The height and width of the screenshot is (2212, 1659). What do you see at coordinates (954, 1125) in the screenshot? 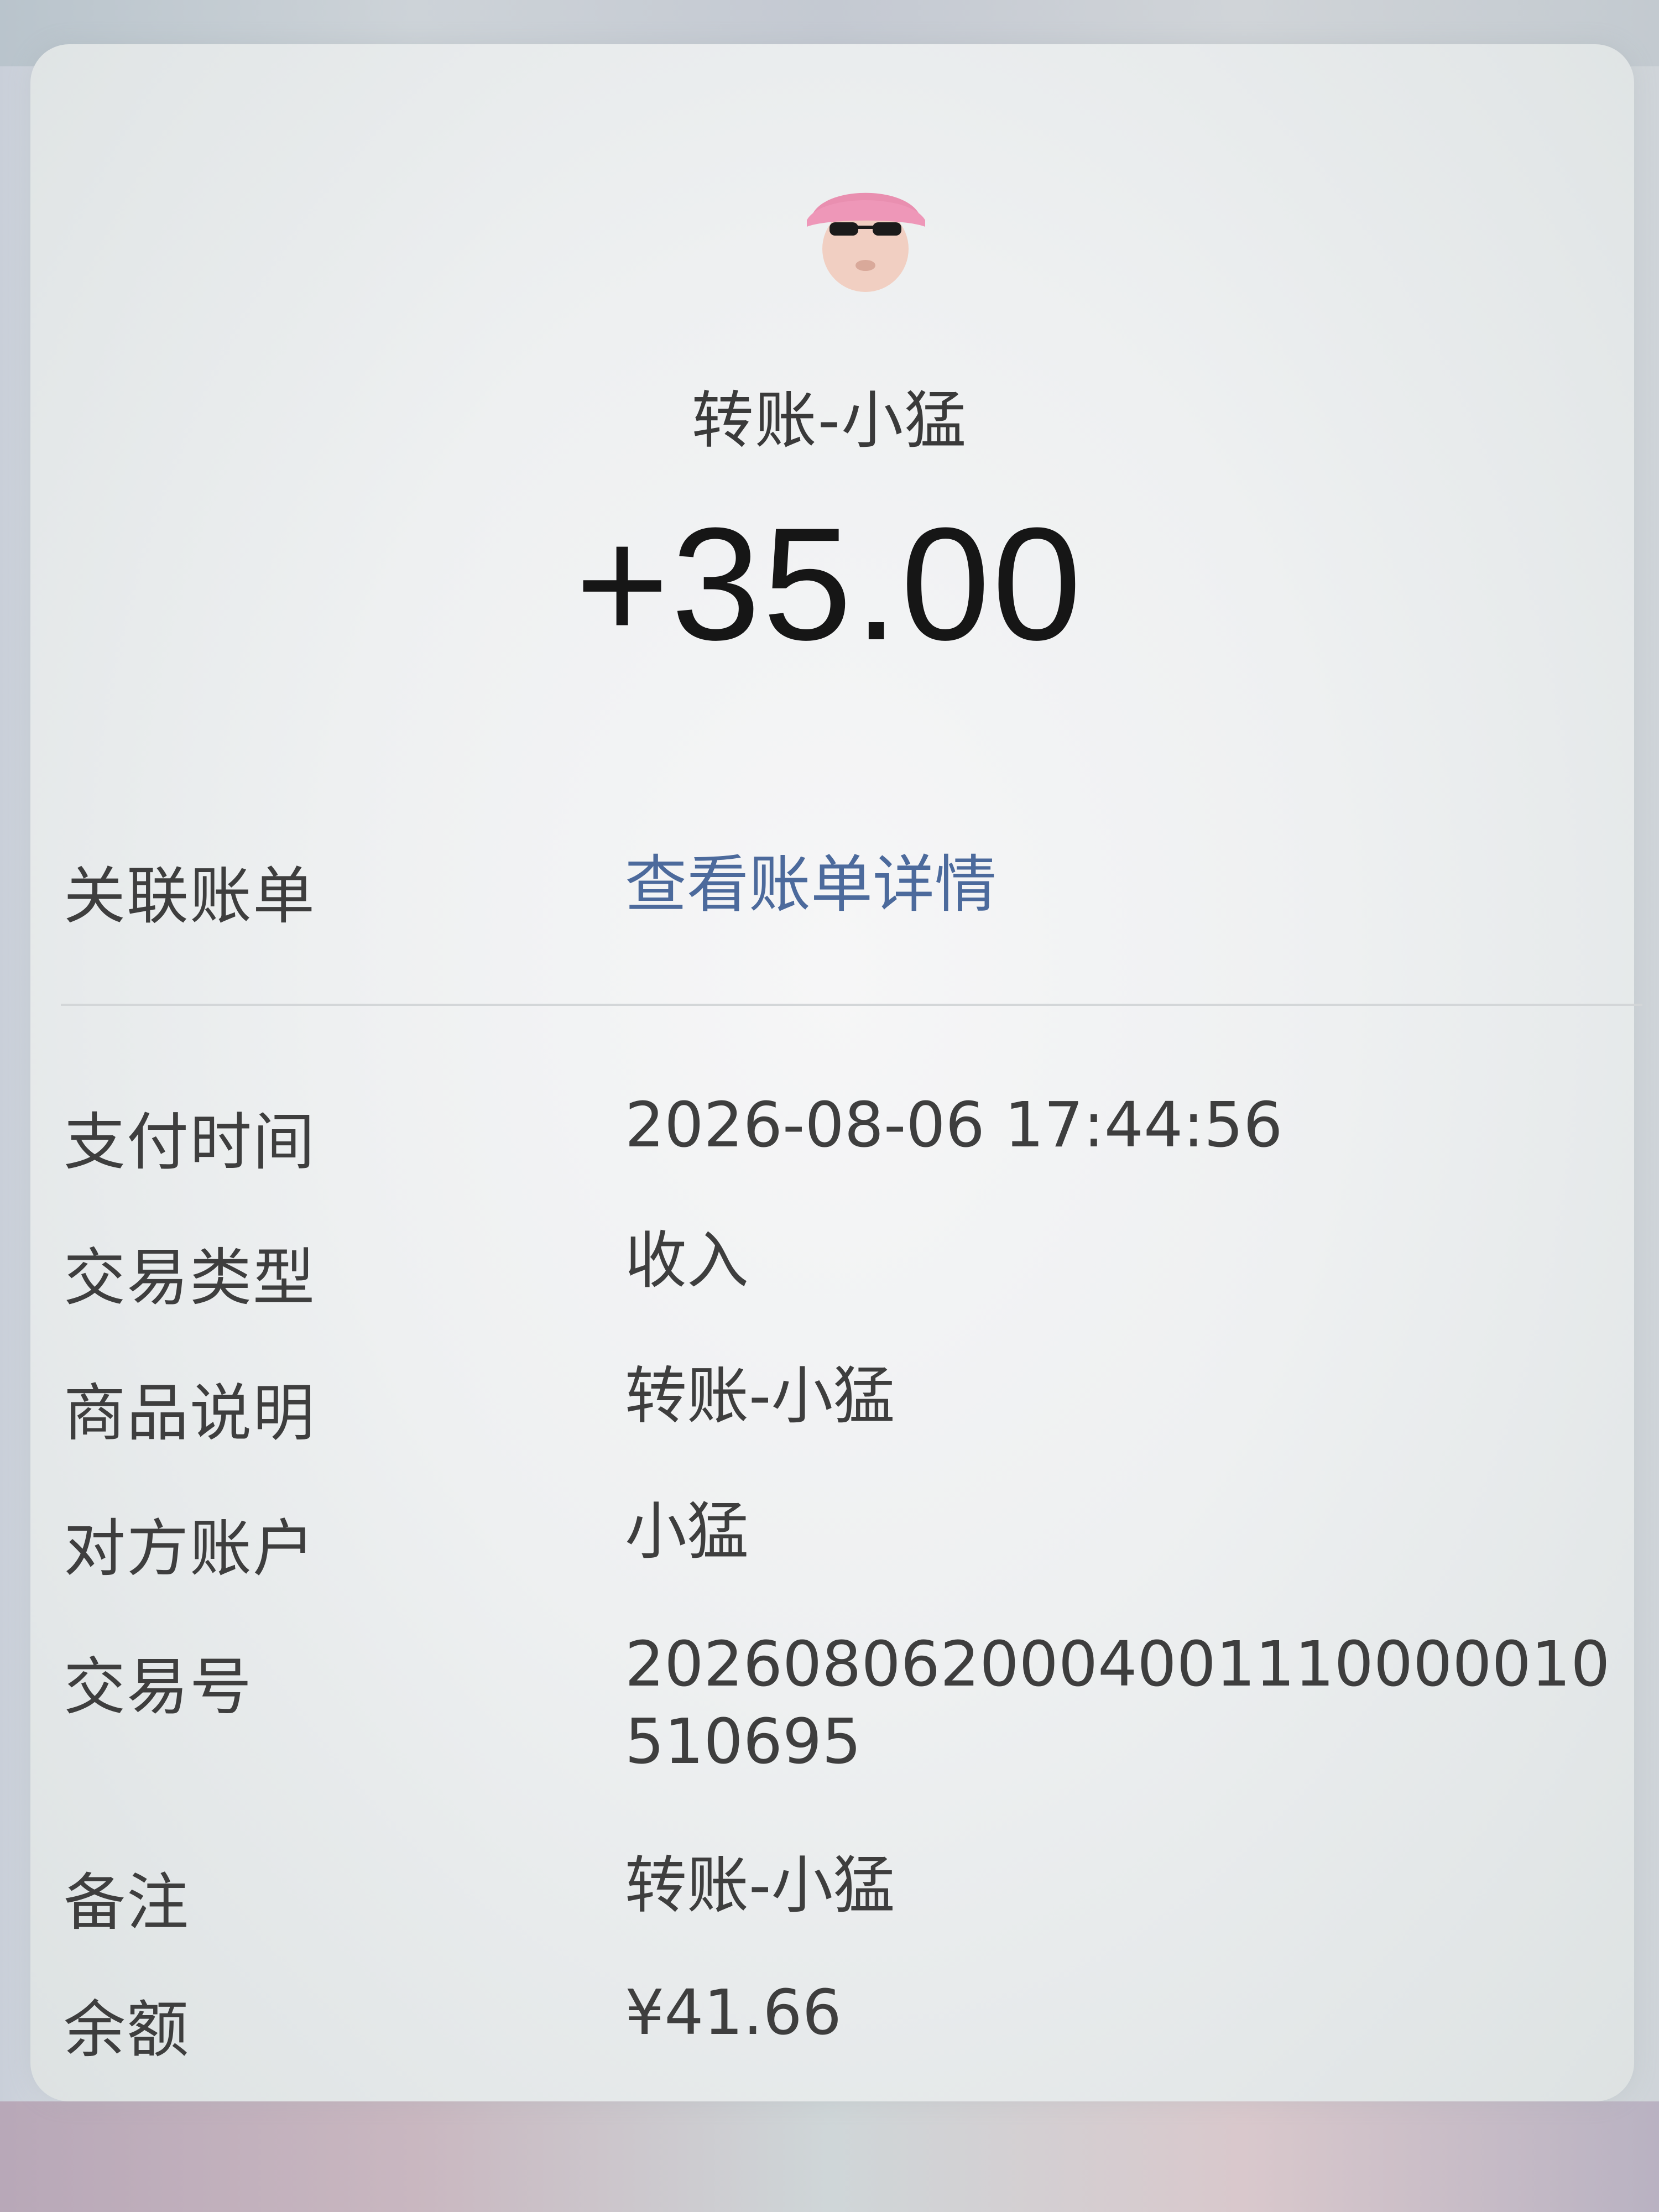
I see `payment-time-value: 2026-08-06 17:44:56` at bounding box center [954, 1125].